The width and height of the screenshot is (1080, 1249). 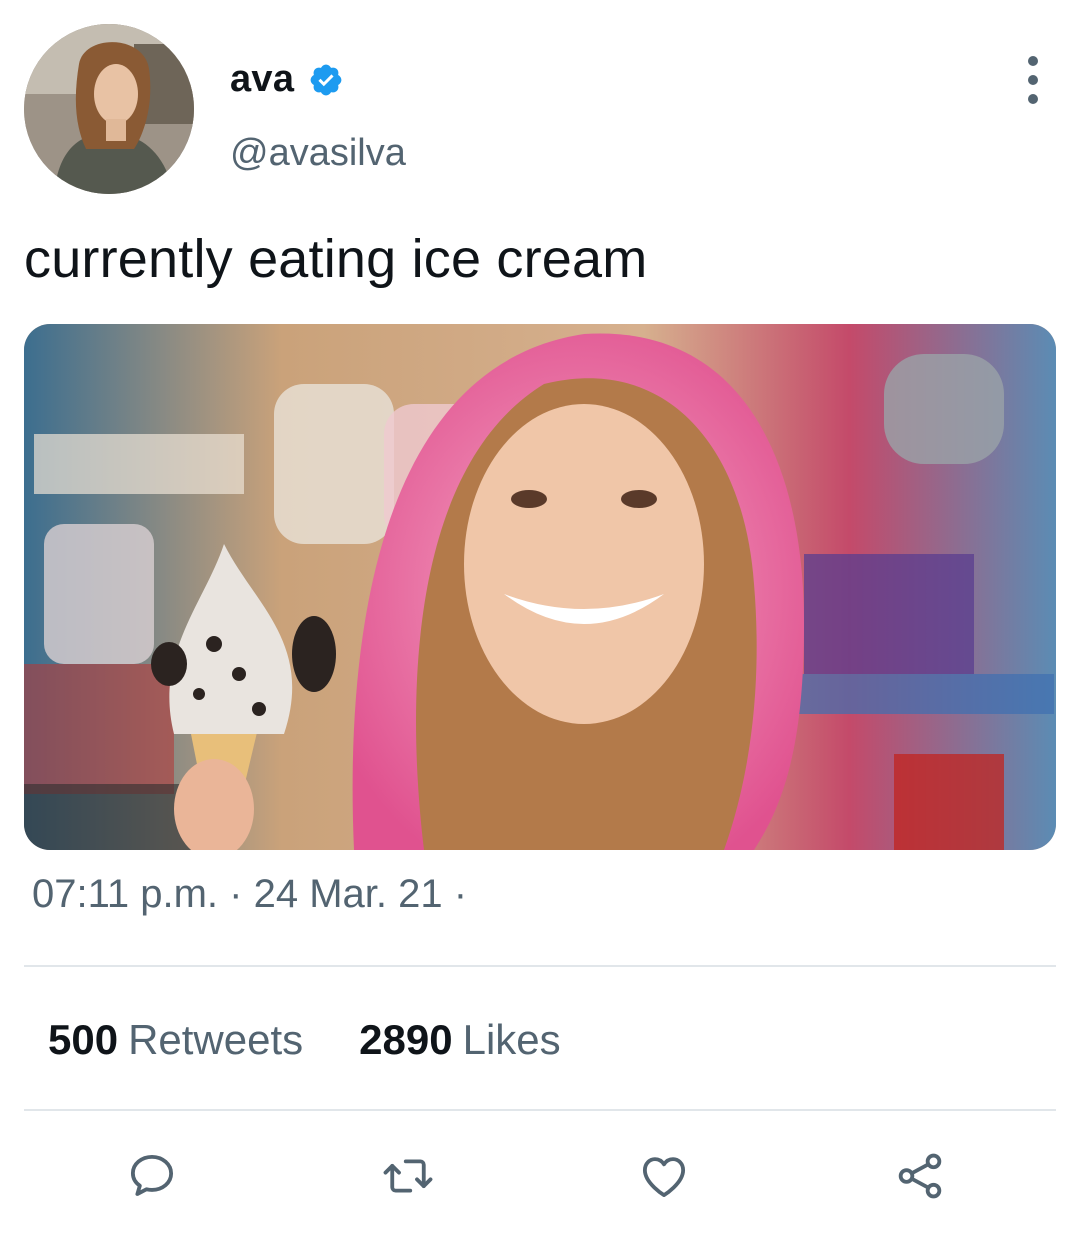 I want to click on more-options-icon, so click(x=1033, y=80).